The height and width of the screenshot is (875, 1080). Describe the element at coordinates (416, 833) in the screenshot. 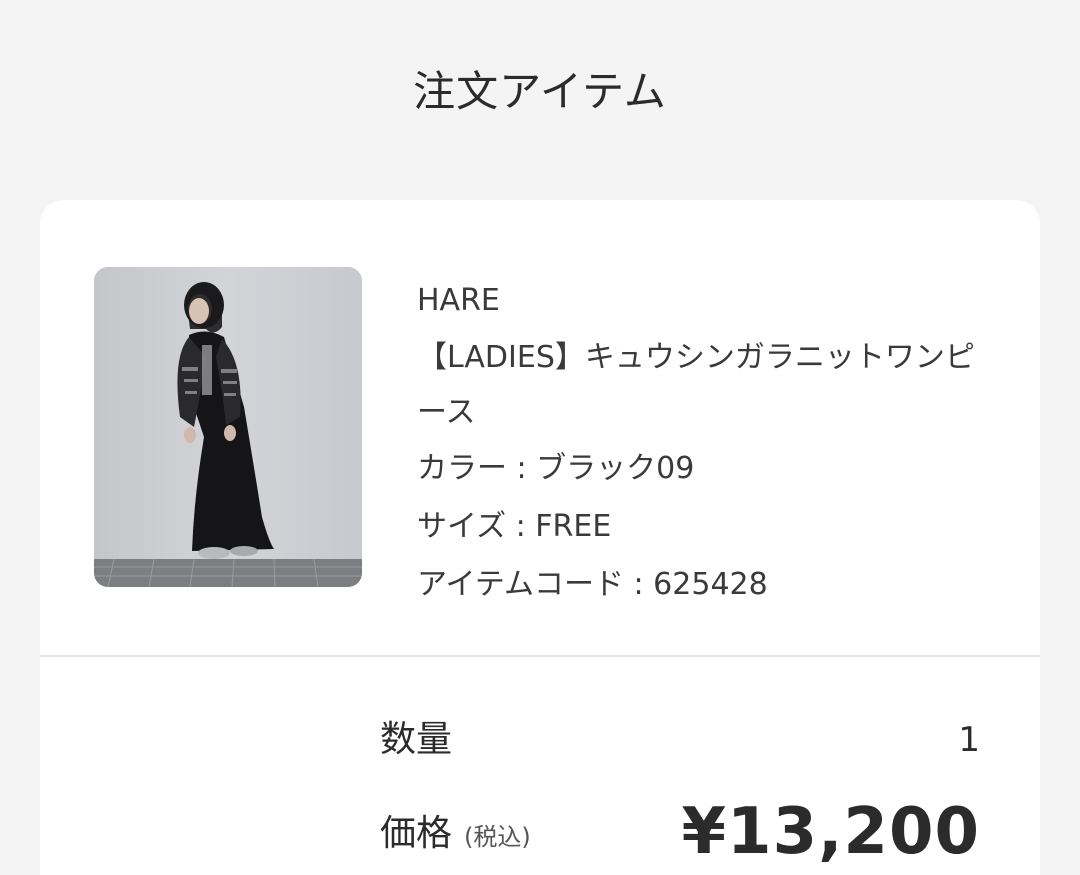

I see `price-label: 価格` at that location.